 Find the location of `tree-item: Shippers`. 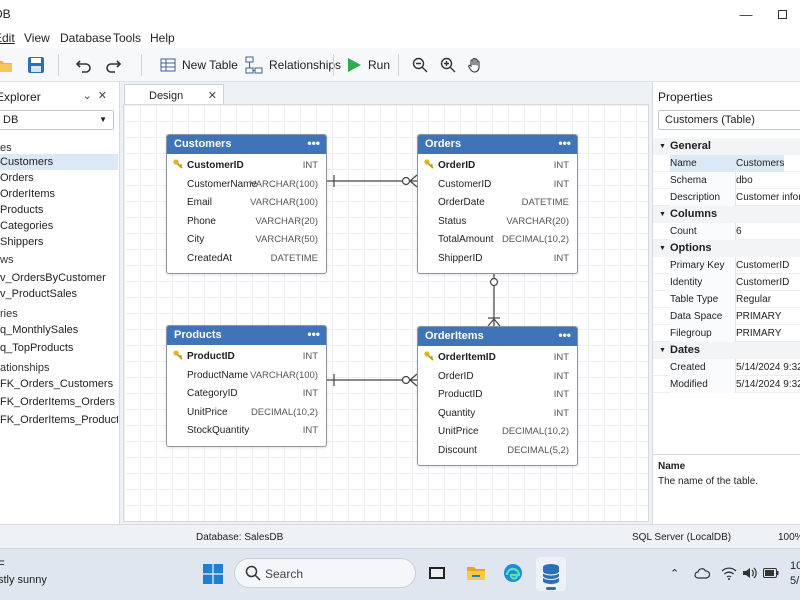

tree-item: Shippers is located at coordinates (59, 242).